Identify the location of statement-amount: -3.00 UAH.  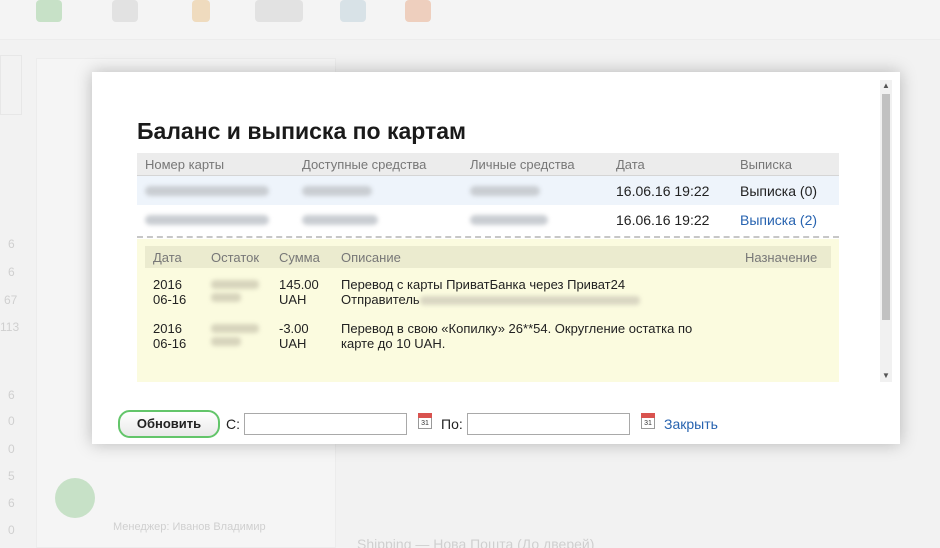
(294, 336).